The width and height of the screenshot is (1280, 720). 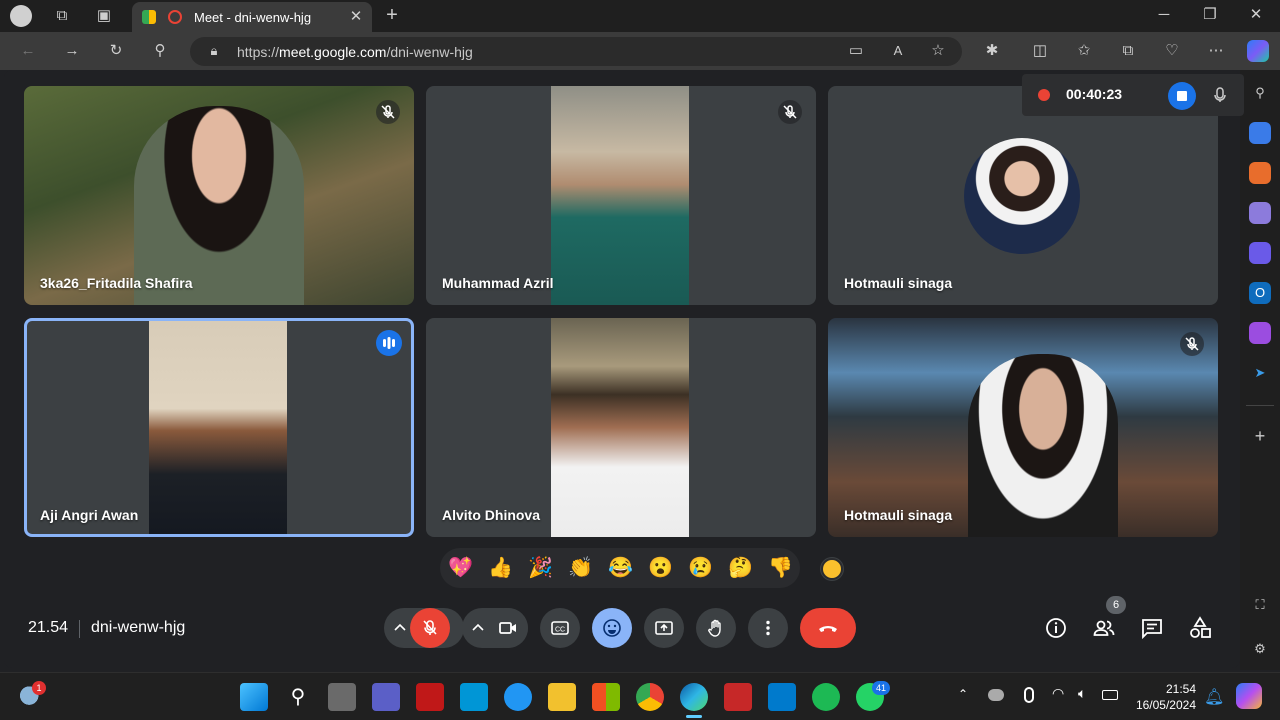 I want to click on volume-icon: 🔈︎, so click(x=1082, y=693).